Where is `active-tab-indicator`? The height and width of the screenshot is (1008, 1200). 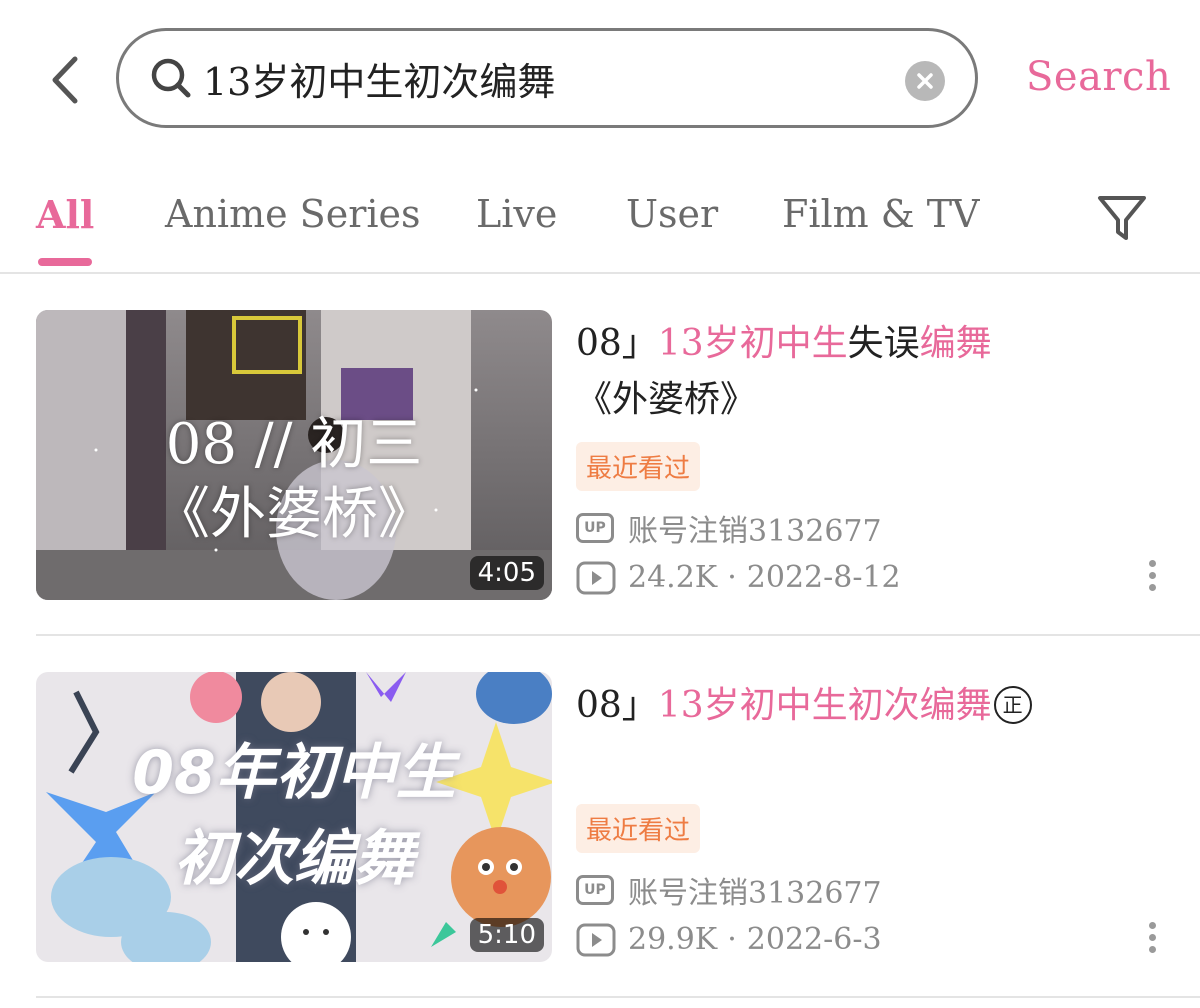 active-tab-indicator is located at coordinates (65, 262).